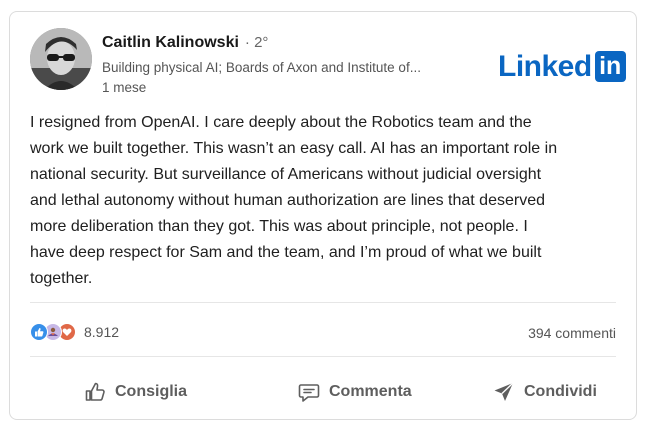  I want to click on send-icon, so click(504, 391).